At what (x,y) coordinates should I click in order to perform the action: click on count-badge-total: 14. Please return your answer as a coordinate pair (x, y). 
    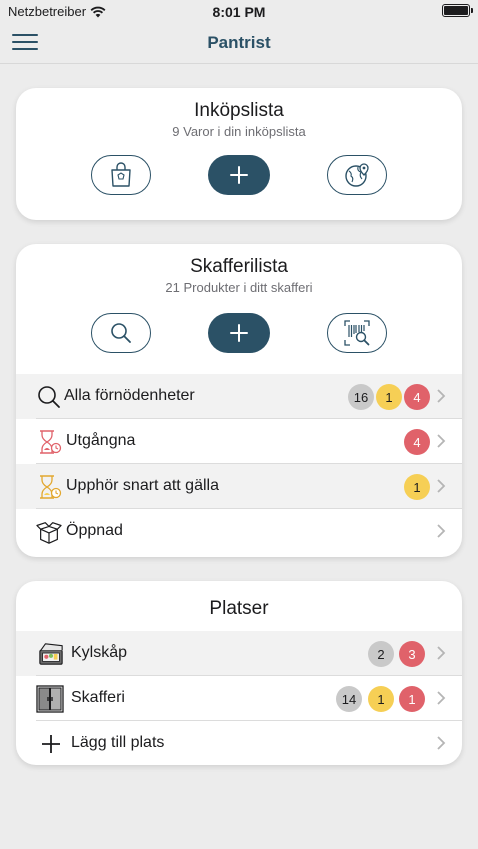
    Looking at the image, I should click on (349, 699).